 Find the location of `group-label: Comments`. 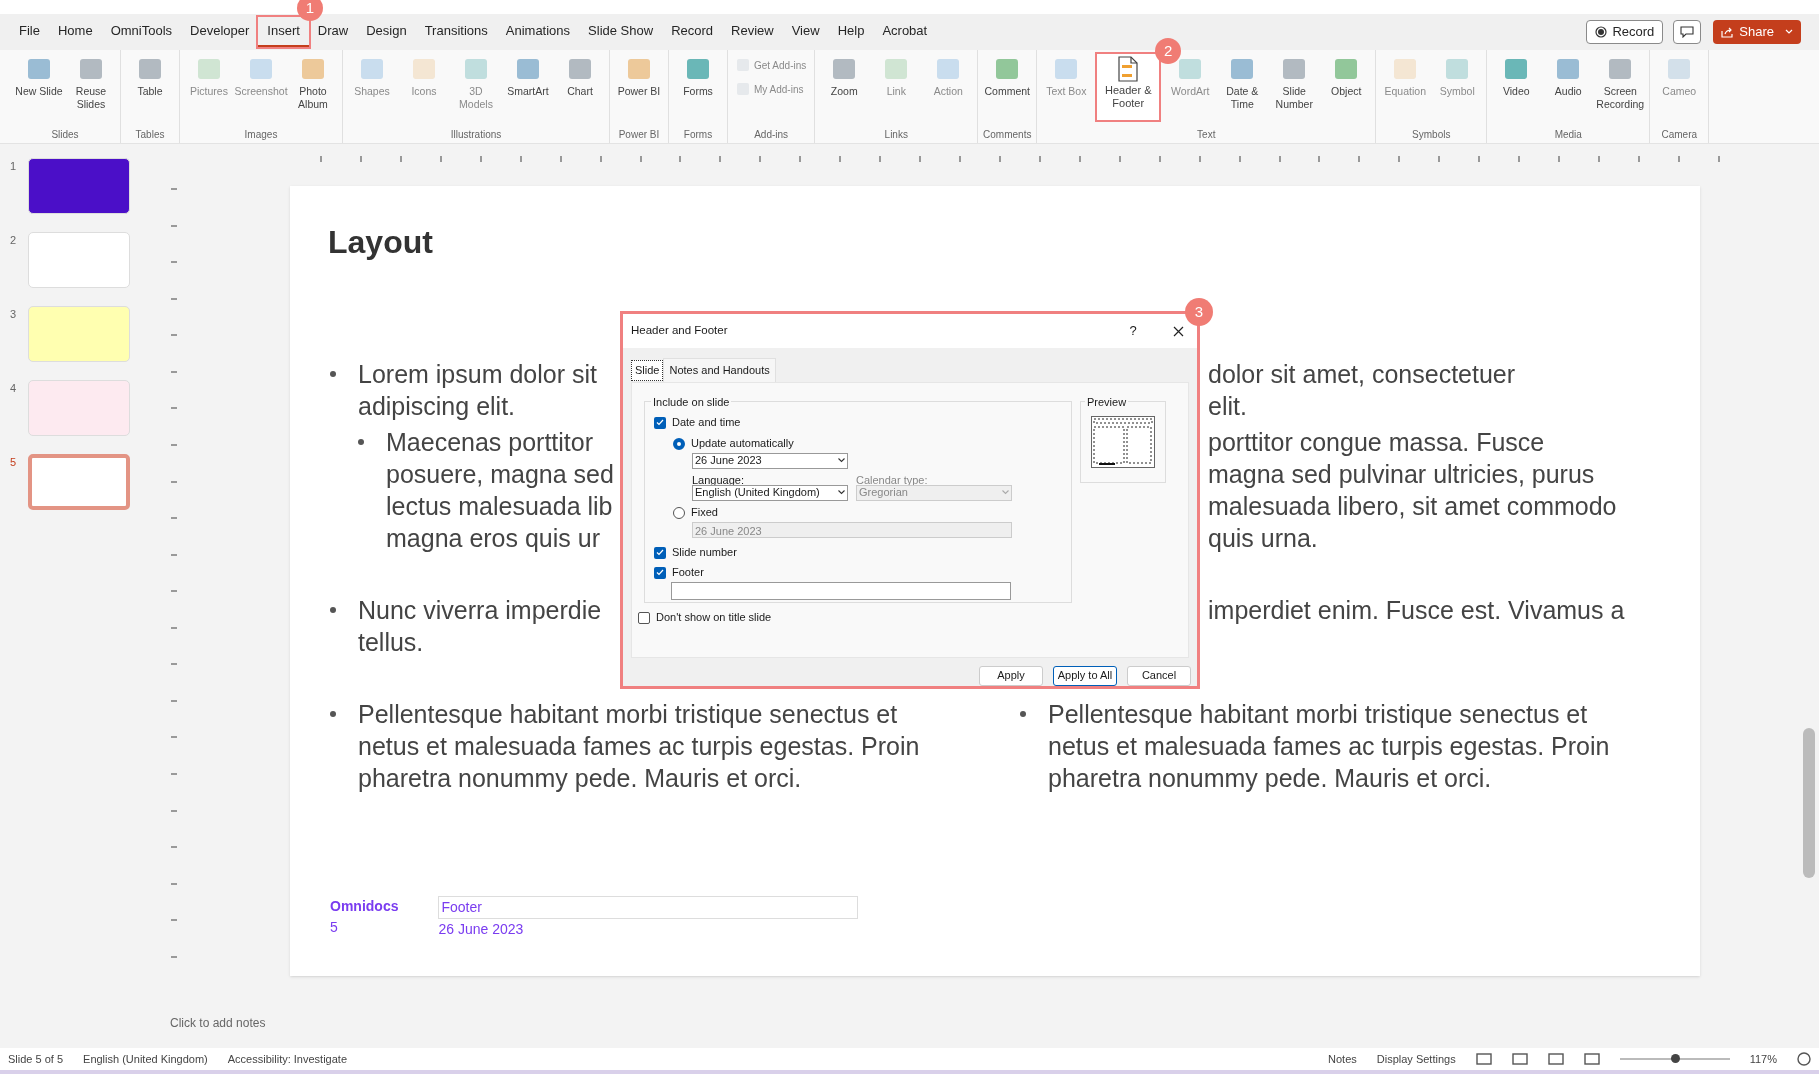

group-label: Comments is located at coordinates (1007, 135).